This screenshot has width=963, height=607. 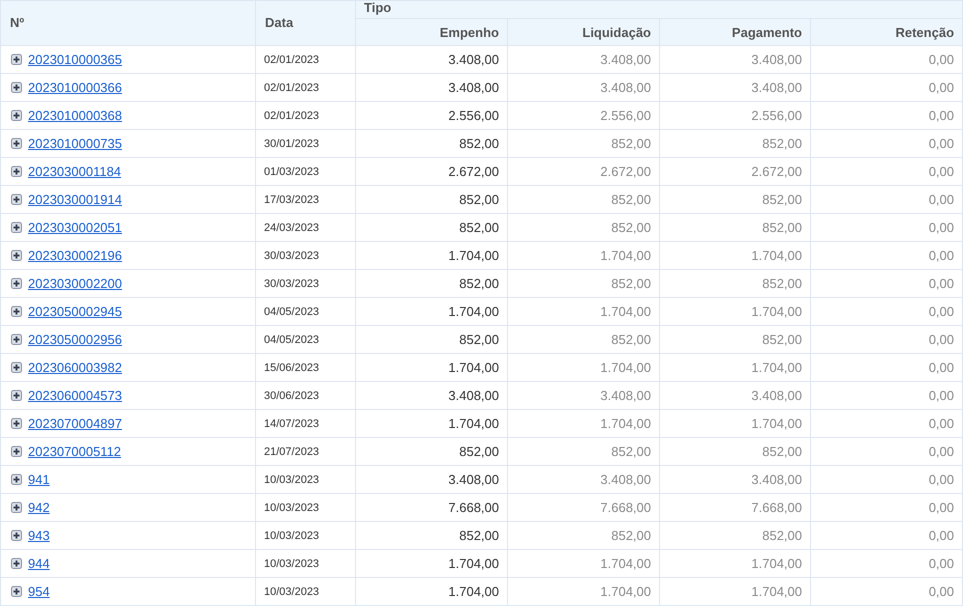 I want to click on record-link: 2023030001184, so click(x=75, y=171).